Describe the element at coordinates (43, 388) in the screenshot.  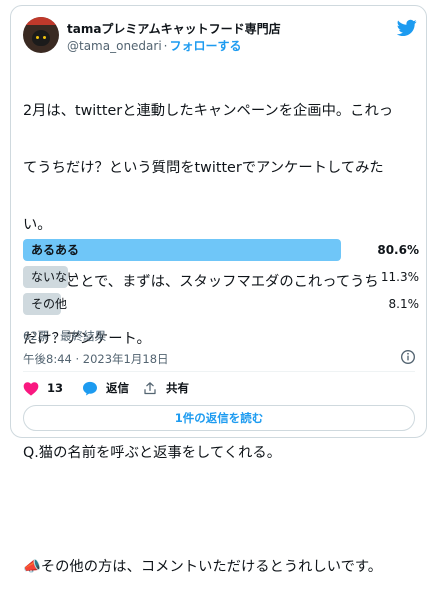
I see `like-button: 13` at that location.